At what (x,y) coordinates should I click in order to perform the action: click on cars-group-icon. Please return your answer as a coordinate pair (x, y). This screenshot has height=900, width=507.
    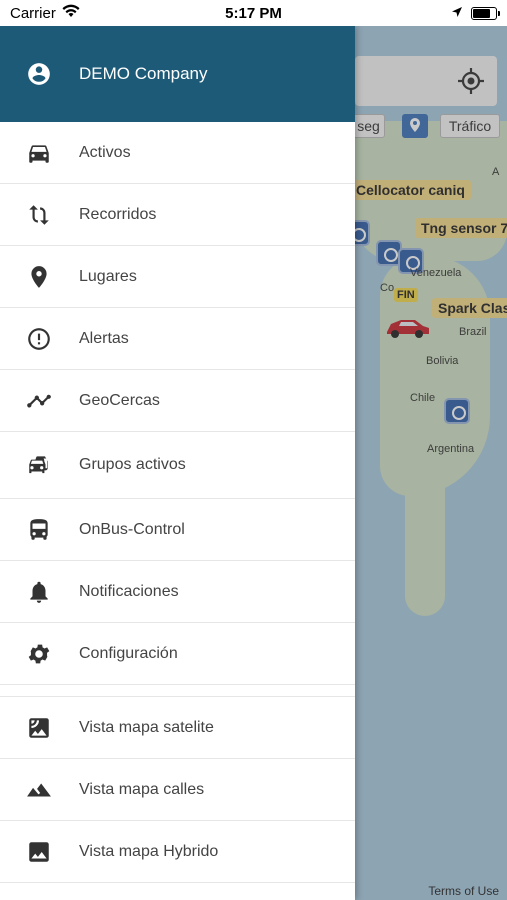
    Looking at the image, I should click on (39, 465).